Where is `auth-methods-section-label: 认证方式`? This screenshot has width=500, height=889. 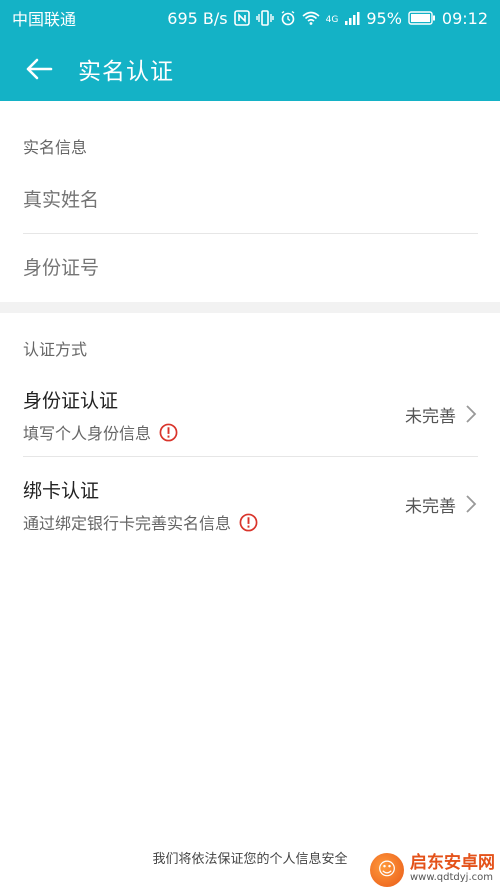 auth-methods-section-label: 认证方式 is located at coordinates (55, 349).